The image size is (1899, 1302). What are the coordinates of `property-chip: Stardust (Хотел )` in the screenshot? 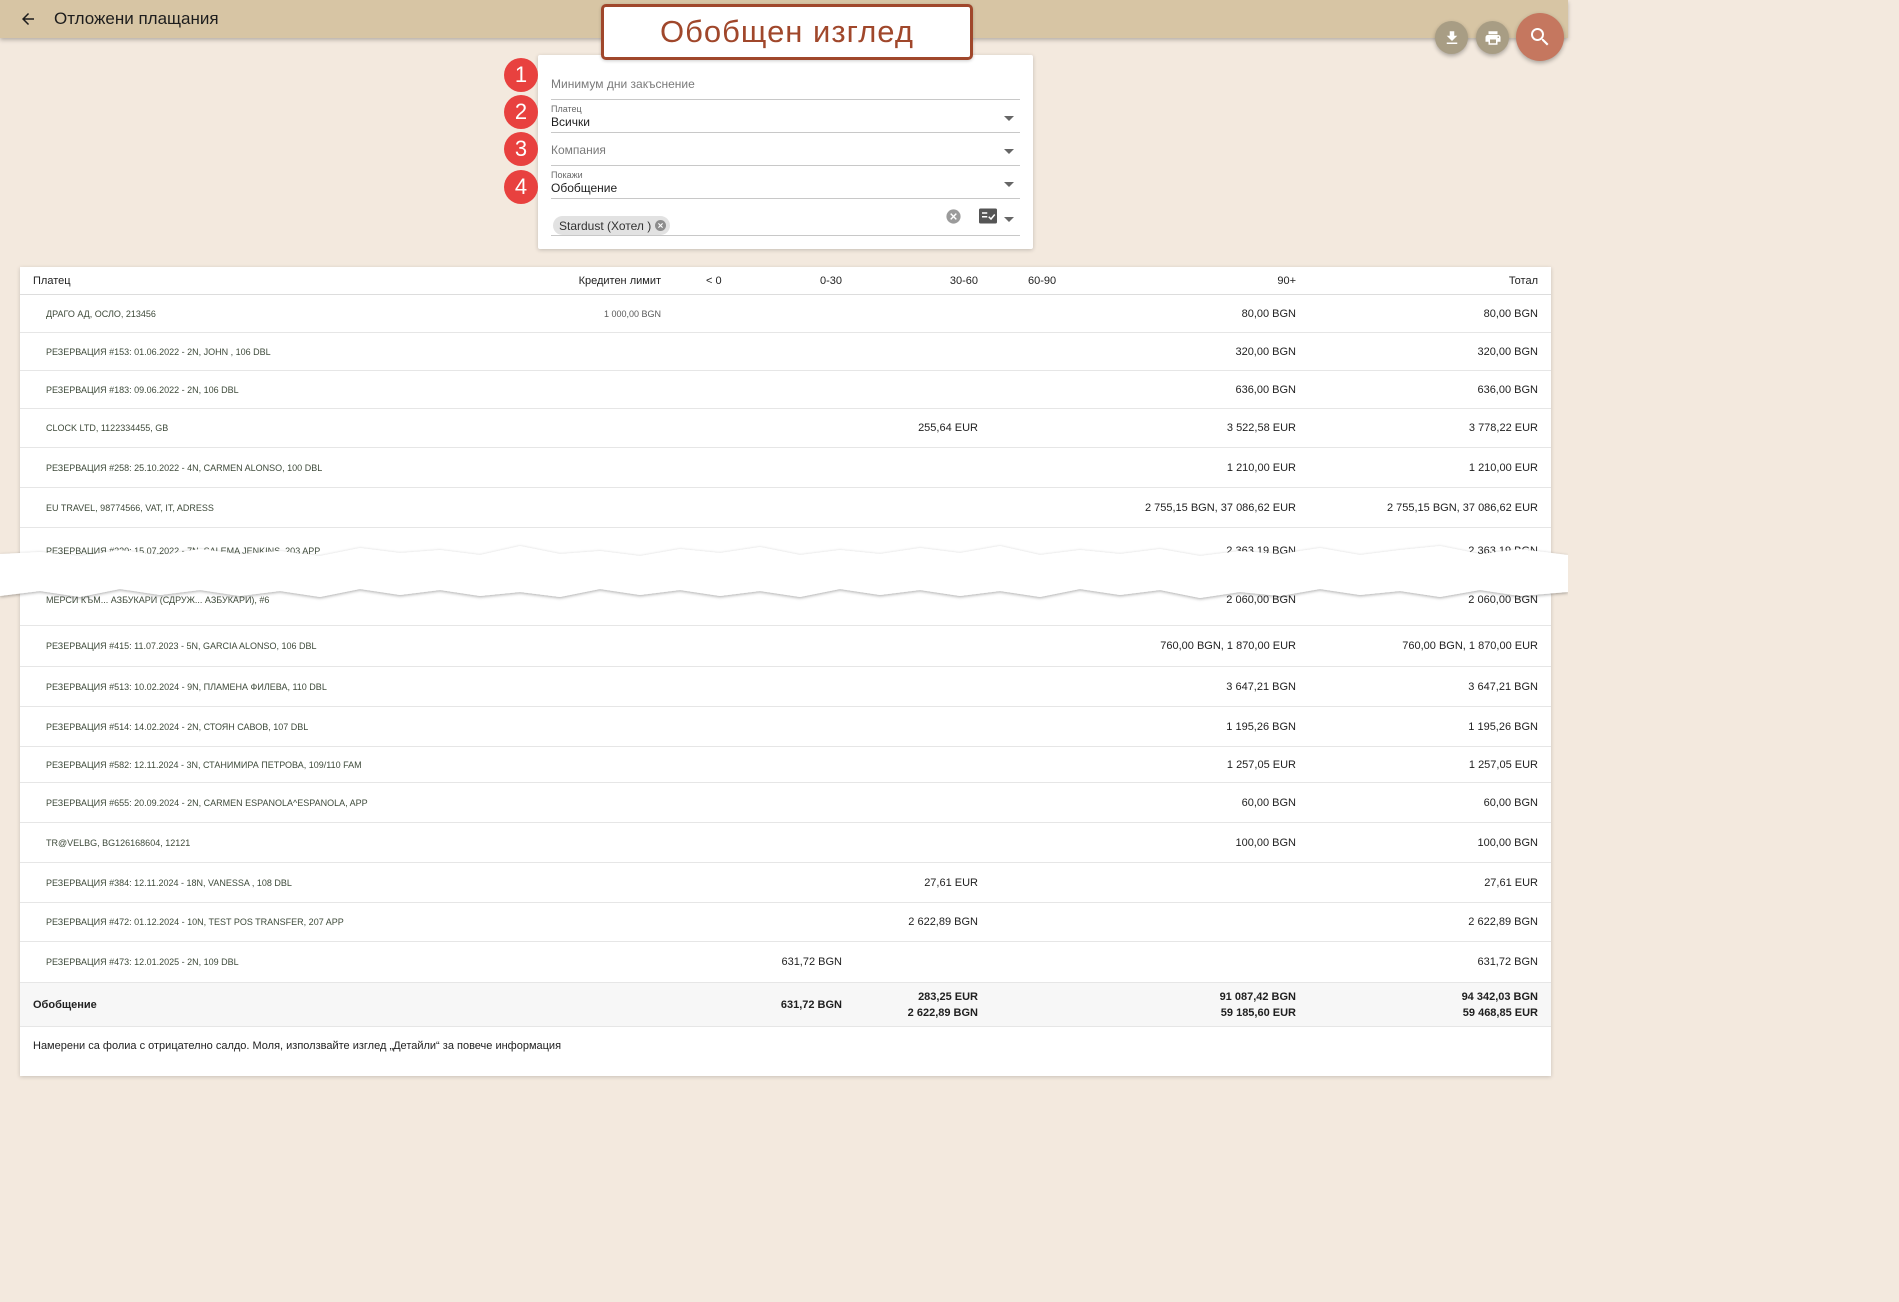 It's located at (612, 225).